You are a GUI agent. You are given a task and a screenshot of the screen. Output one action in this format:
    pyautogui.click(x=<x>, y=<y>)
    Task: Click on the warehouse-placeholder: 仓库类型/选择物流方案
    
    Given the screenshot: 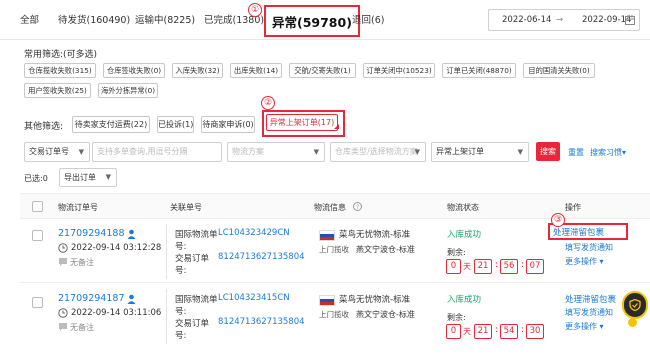 What is the action you would take?
    pyautogui.click(x=376, y=151)
    